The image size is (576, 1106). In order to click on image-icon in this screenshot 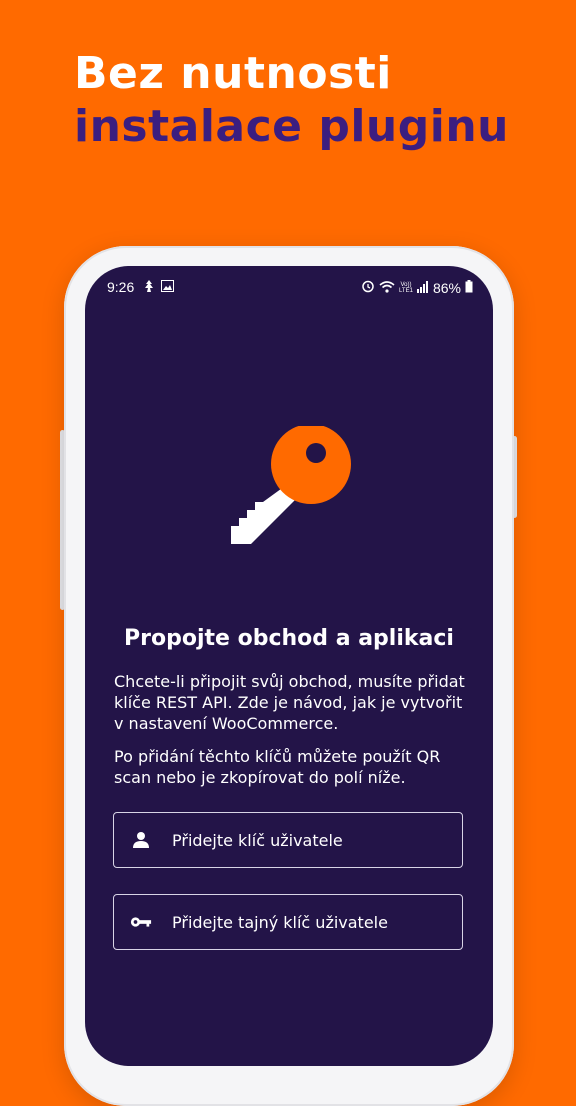, I will do `click(167, 287)`.